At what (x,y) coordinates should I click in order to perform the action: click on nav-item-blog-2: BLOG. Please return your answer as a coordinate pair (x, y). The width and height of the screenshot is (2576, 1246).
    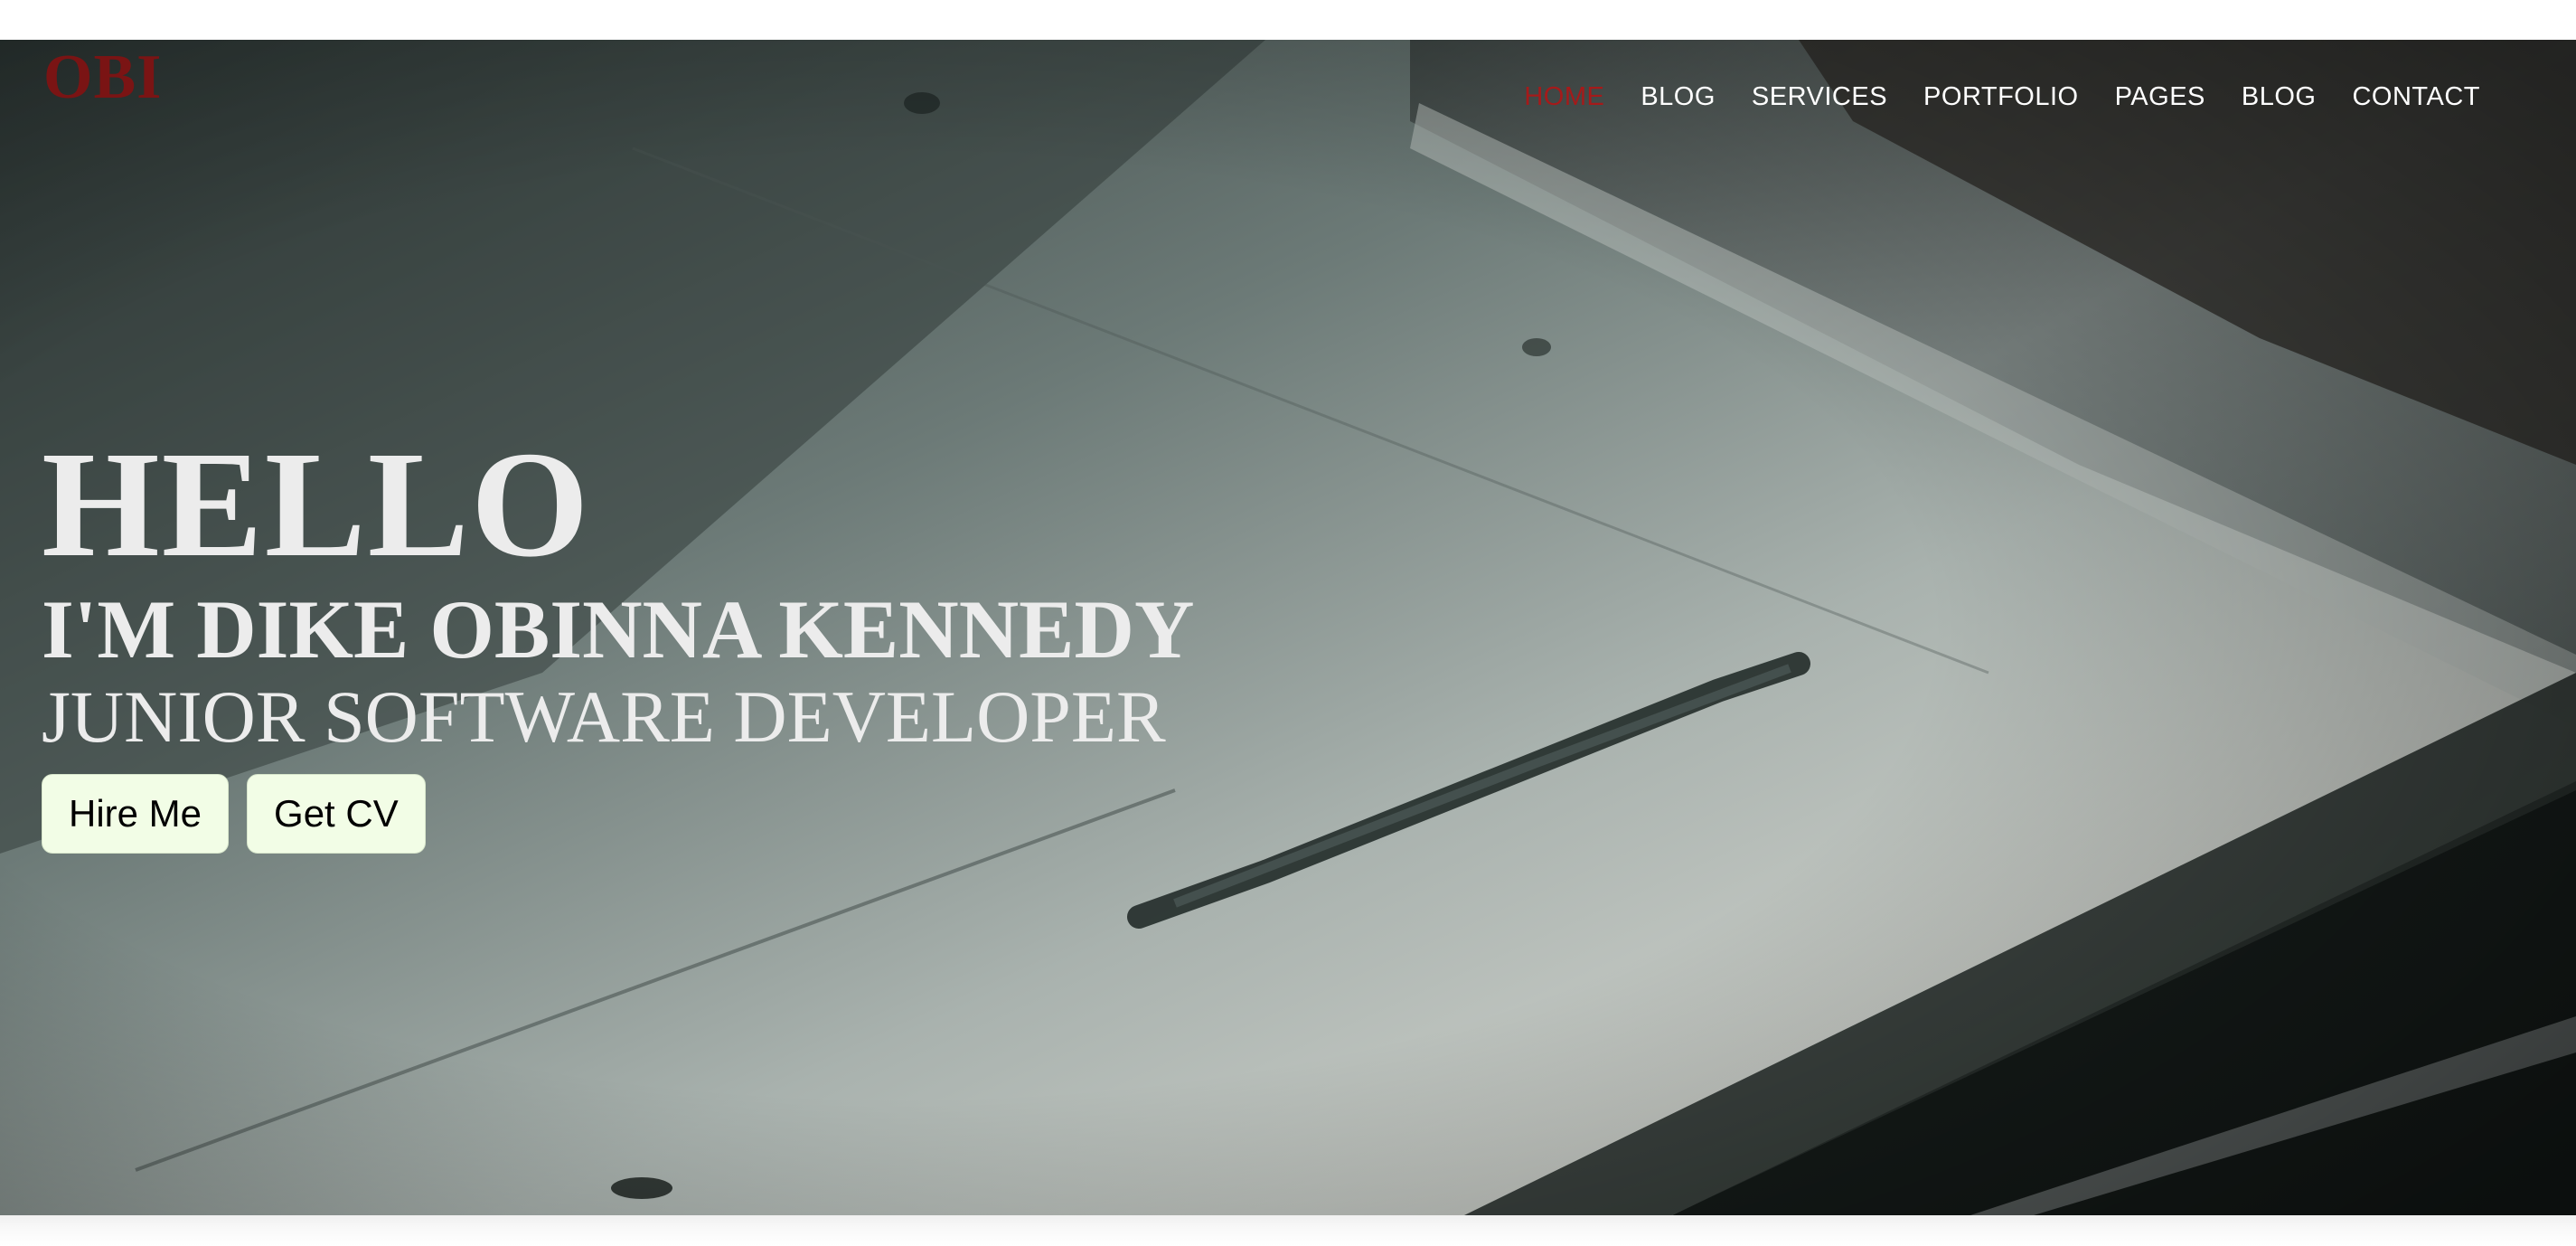
    Looking at the image, I should click on (2280, 97).